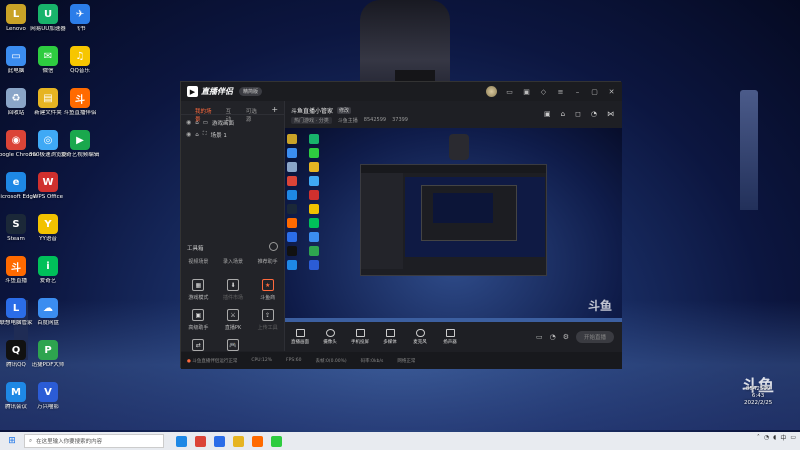  What do you see at coordinates (251, 91) in the screenshot?
I see `version-badge: 精简版` at bounding box center [251, 91].